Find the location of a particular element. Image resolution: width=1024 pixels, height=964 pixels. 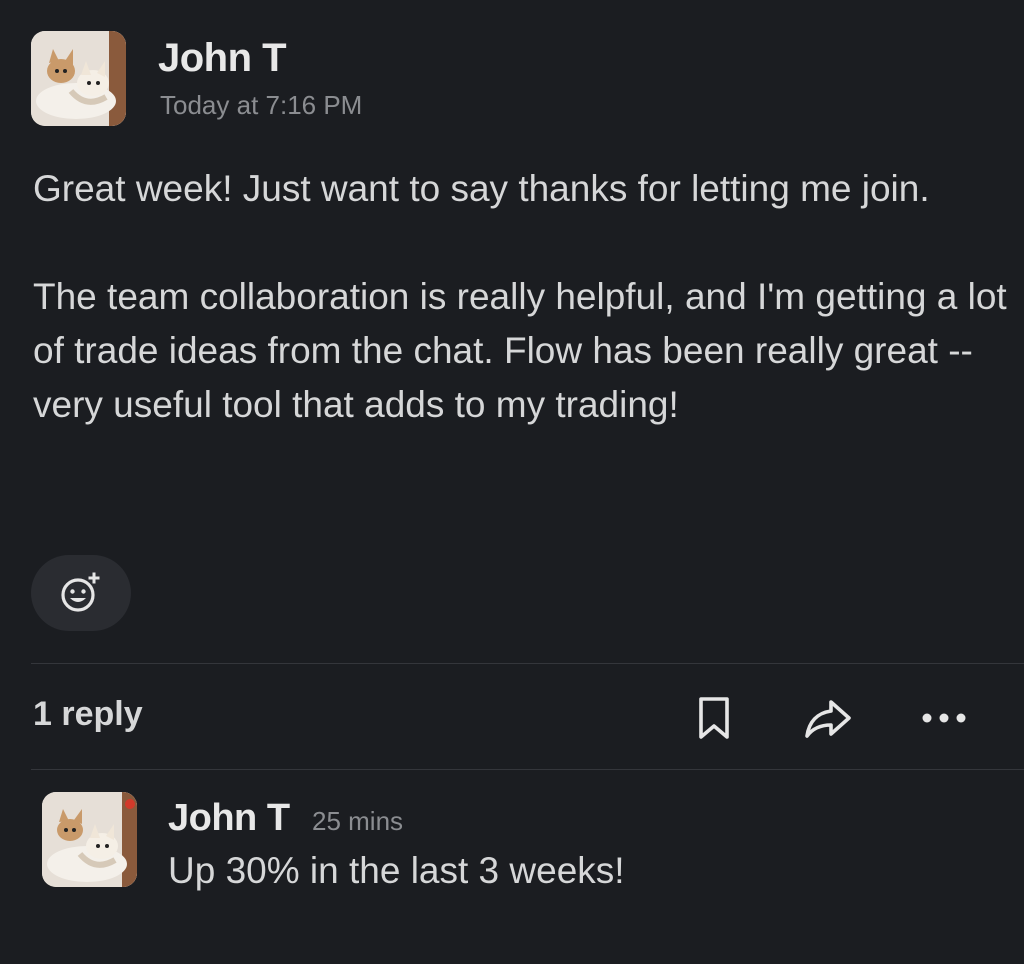

reply-author-name: John T is located at coordinates (229, 818).